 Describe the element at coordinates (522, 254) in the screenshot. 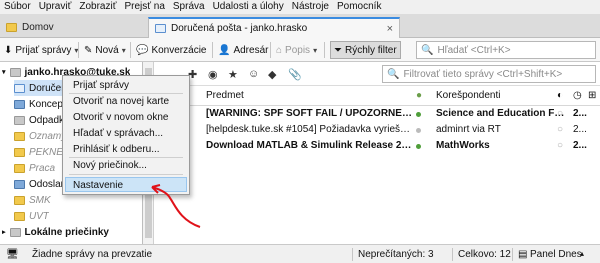

I see `today-pane-icon: ▤` at that location.